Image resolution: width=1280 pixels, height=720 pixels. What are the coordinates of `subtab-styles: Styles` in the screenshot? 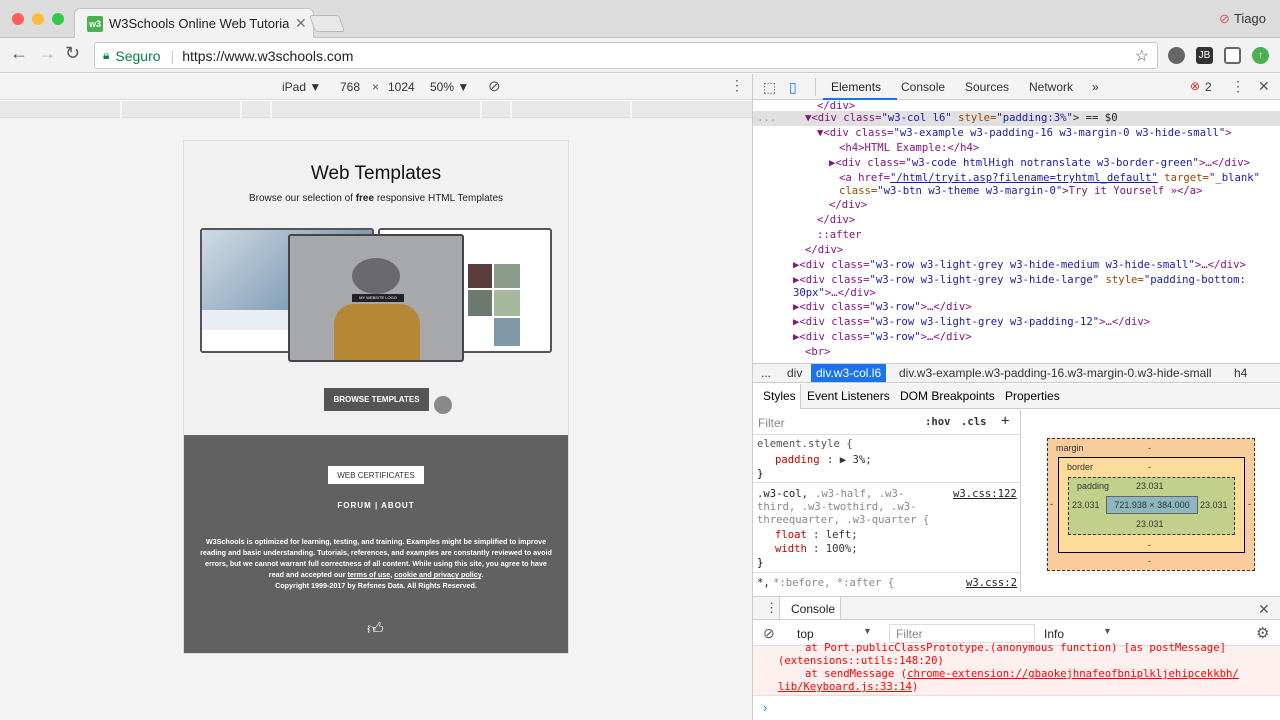 It's located at (779, 396).